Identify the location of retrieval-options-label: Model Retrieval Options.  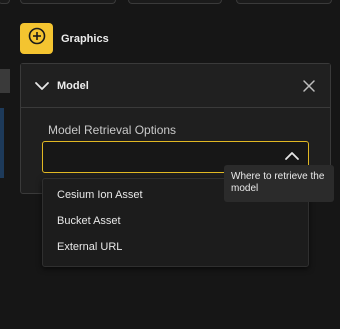
(112, 130).